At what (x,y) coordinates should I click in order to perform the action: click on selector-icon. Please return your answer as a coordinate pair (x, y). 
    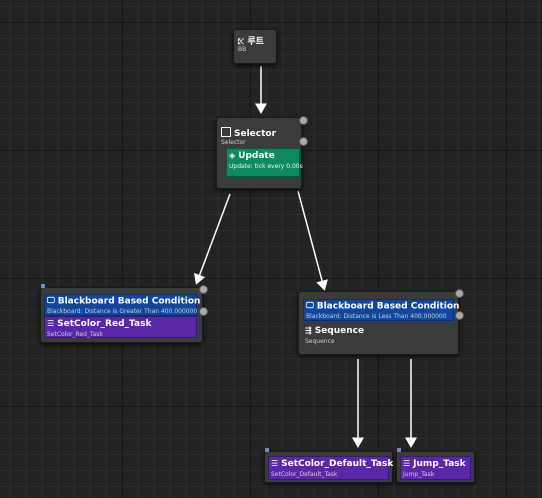
    Looking at the image, I should click on (226, 132).